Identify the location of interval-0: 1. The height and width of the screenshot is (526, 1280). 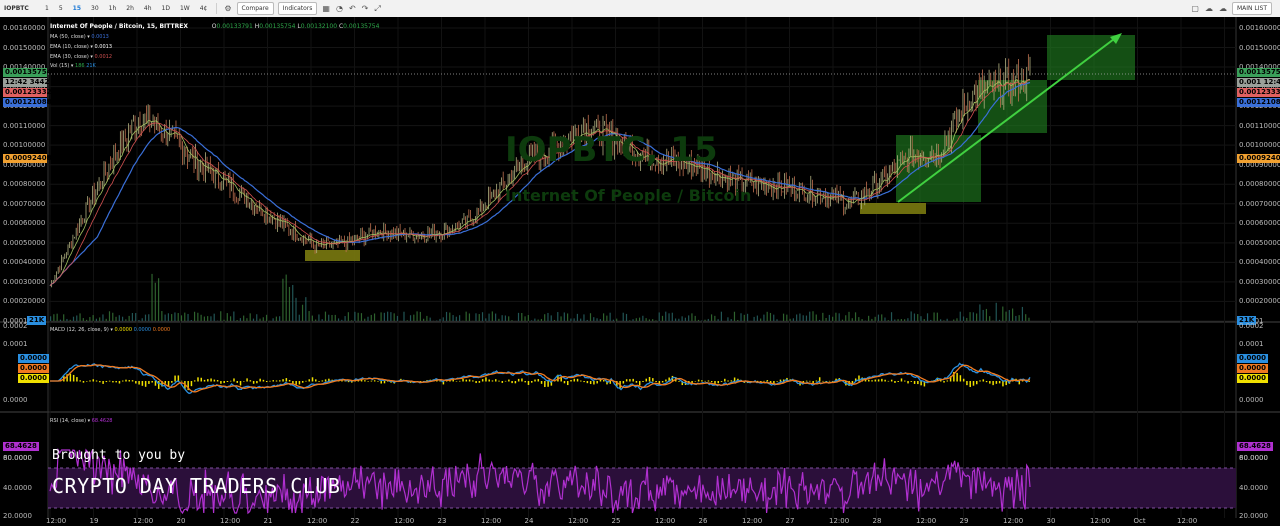
(47, 8).